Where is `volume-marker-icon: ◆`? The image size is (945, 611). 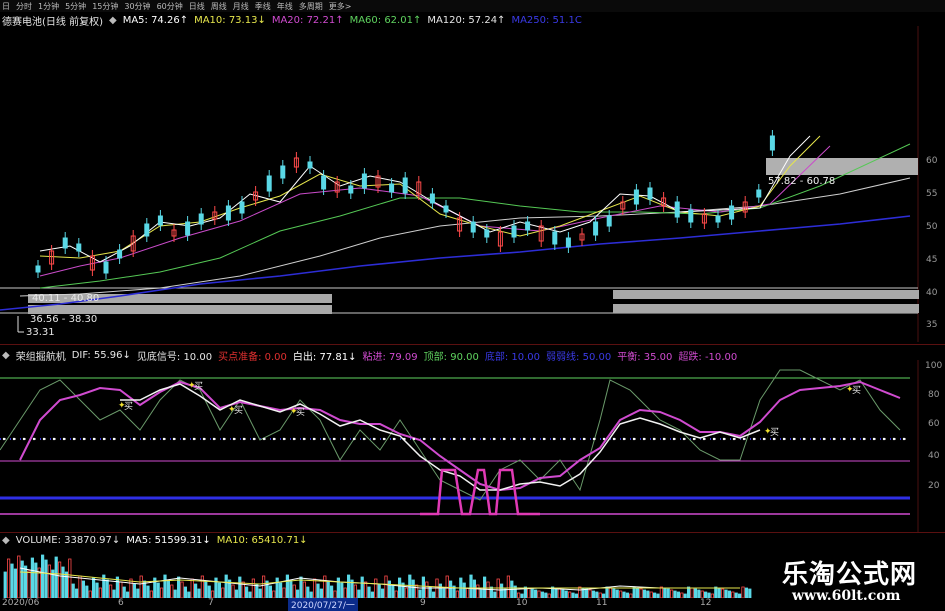
volume-marker-icon: ◆ is located at coordinates (6, 540).